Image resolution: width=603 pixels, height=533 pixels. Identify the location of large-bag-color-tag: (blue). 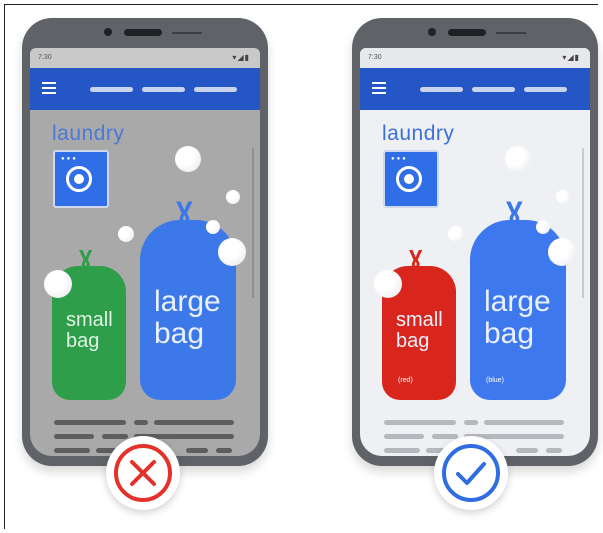
(495, 380).